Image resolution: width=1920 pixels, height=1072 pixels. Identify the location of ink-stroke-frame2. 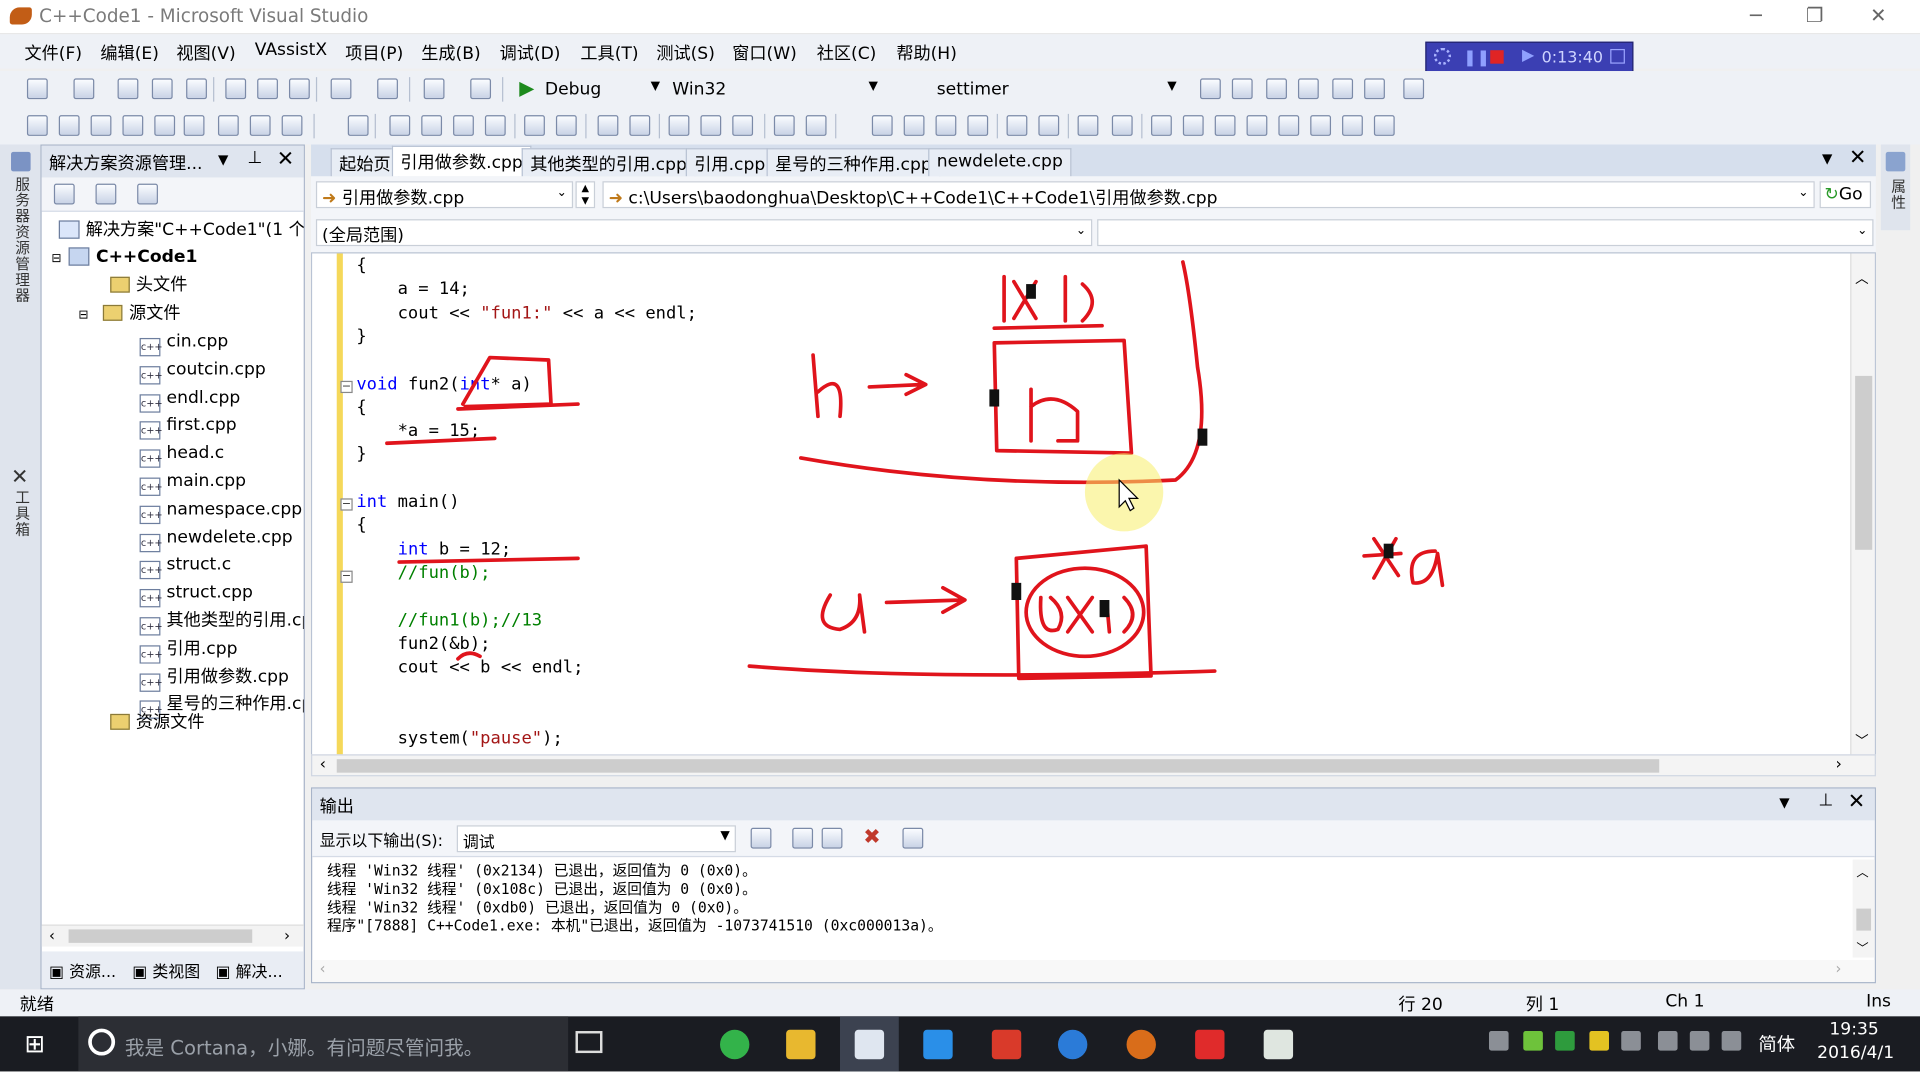
(982, 670).